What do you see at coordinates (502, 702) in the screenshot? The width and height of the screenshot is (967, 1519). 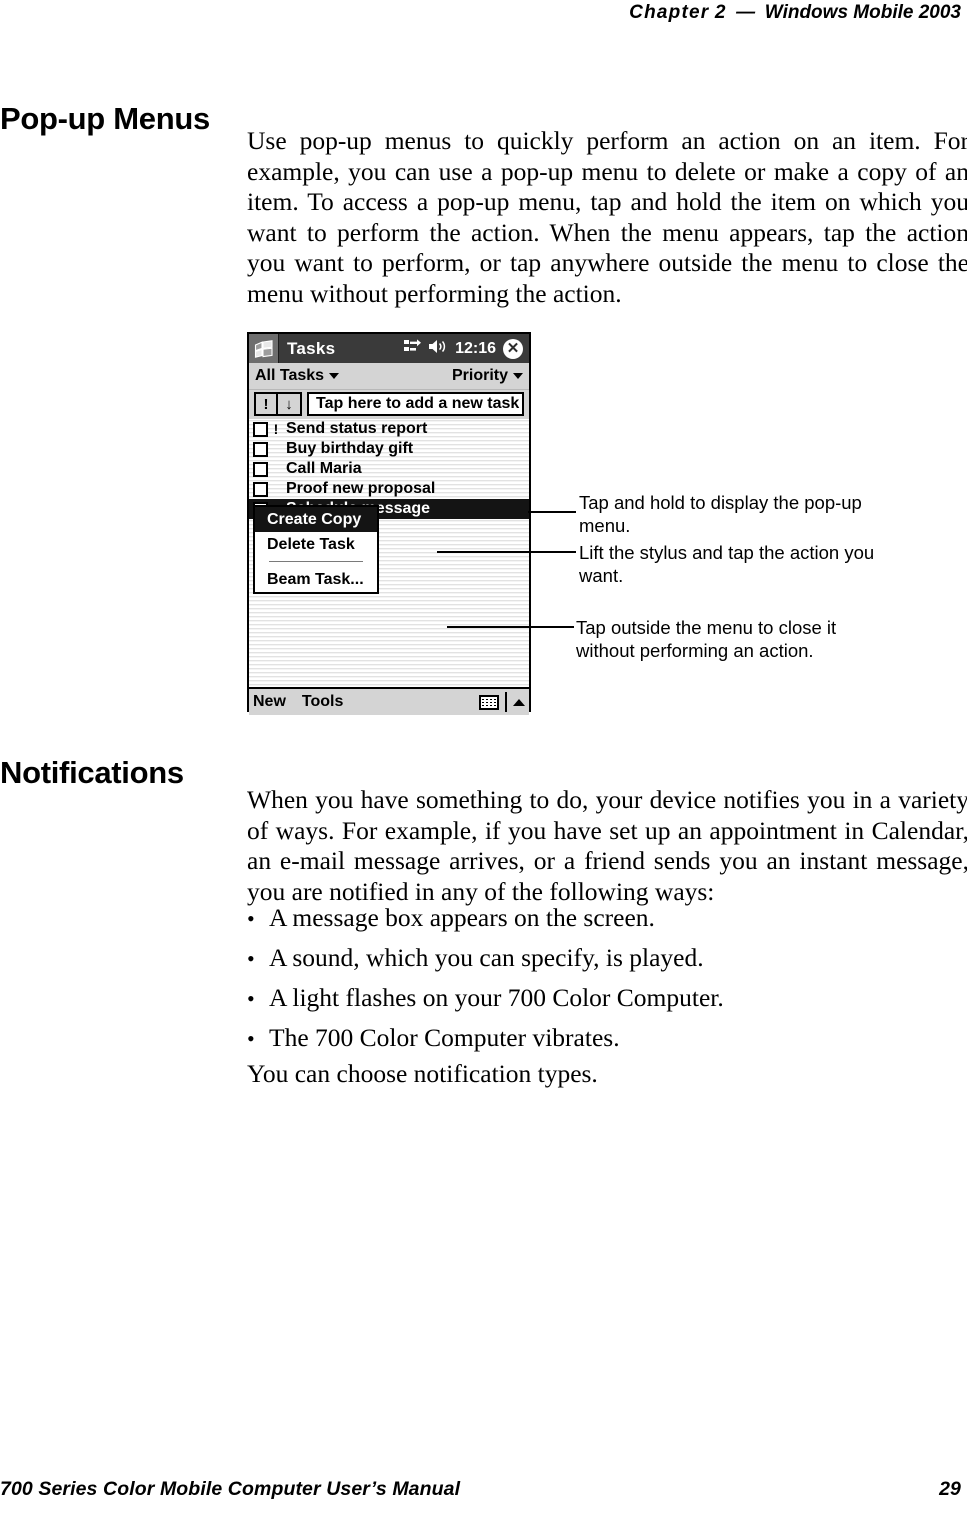 I see `input-panel-controls` at bounding box center [502, 702].